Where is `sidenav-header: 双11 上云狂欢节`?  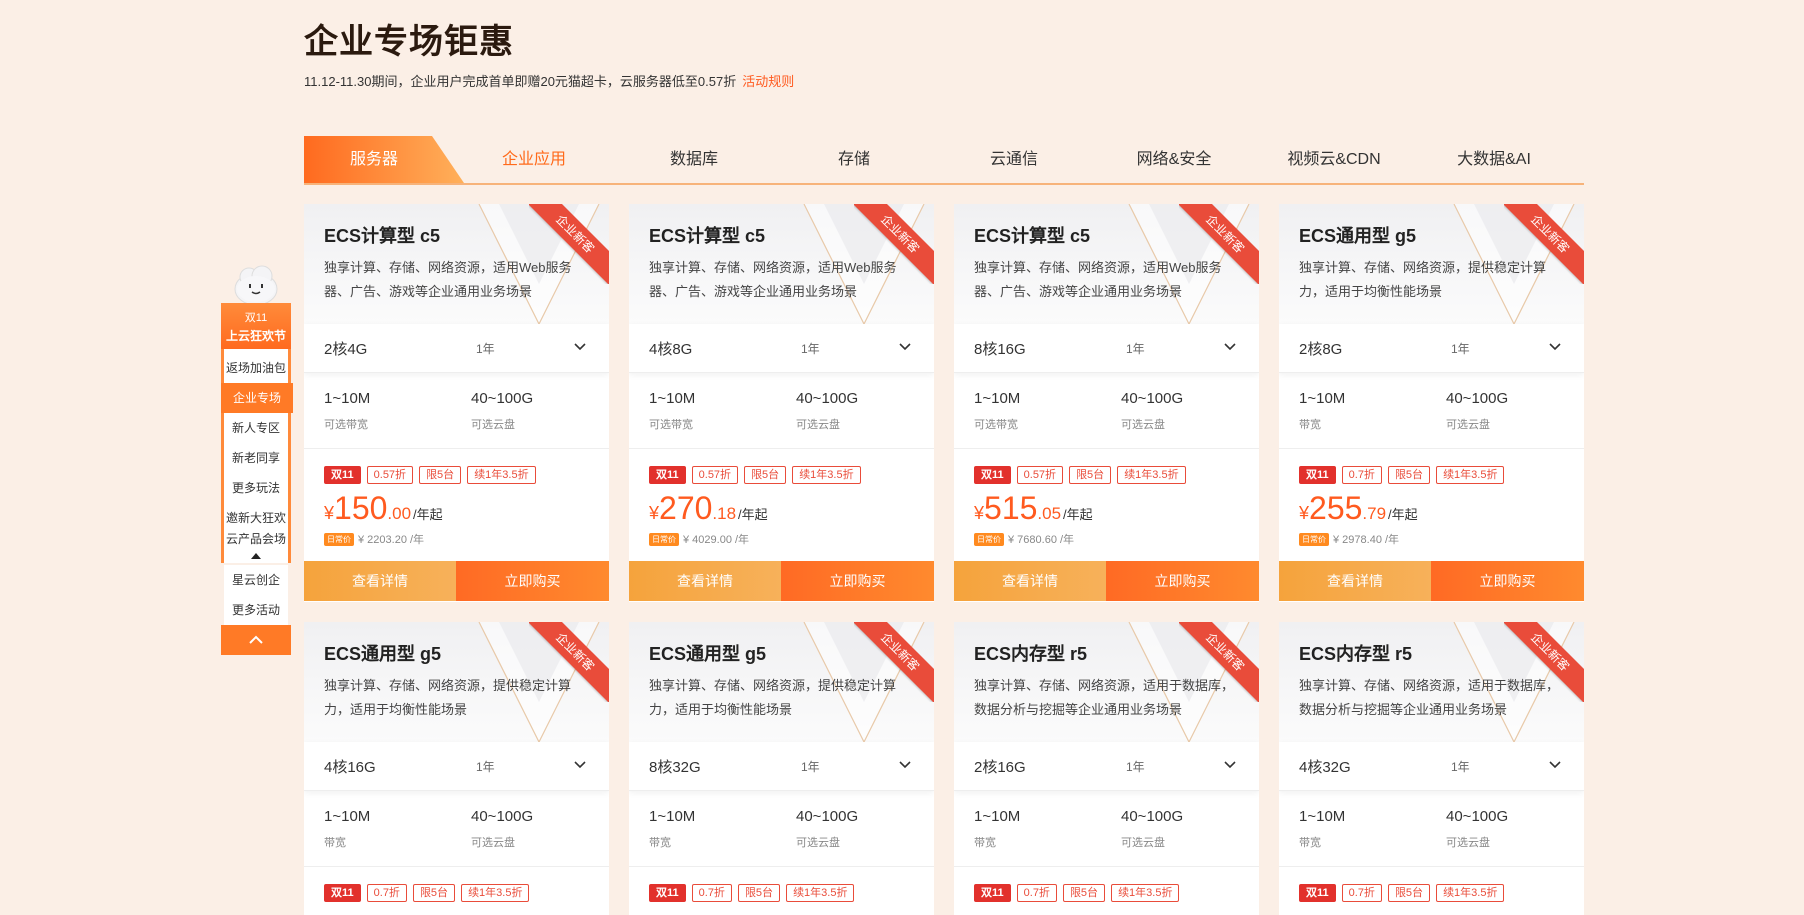 sidenav-header: 双11 上云狂欢节 is located at coordinates (256, 326).